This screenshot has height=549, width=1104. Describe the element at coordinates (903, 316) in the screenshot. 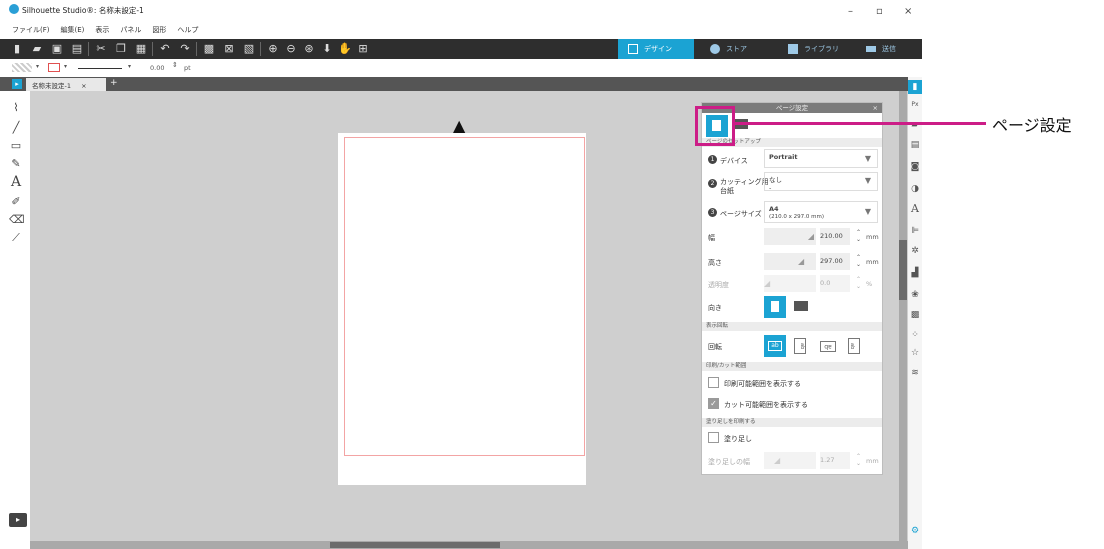

I see `vertical-scrollbar` at that location.